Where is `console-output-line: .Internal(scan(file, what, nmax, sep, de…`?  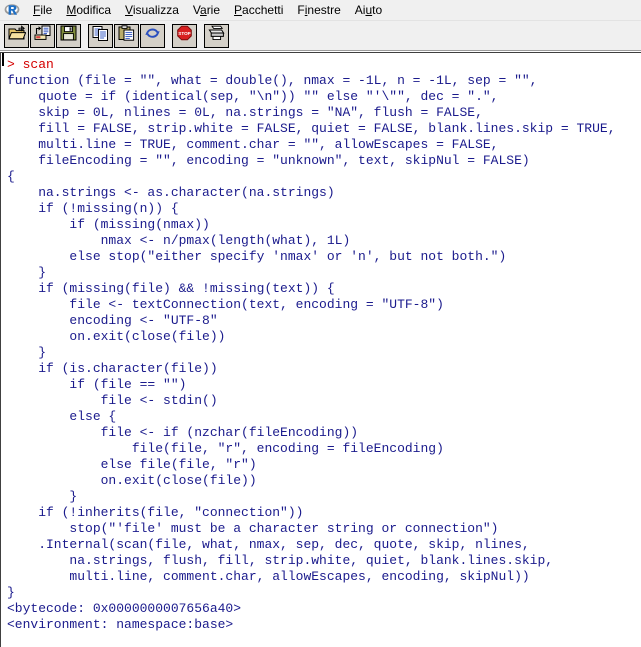
console-output-line: .Internal(scan(file, what, nmax, sep, de… is located at coordinates (268, 544).